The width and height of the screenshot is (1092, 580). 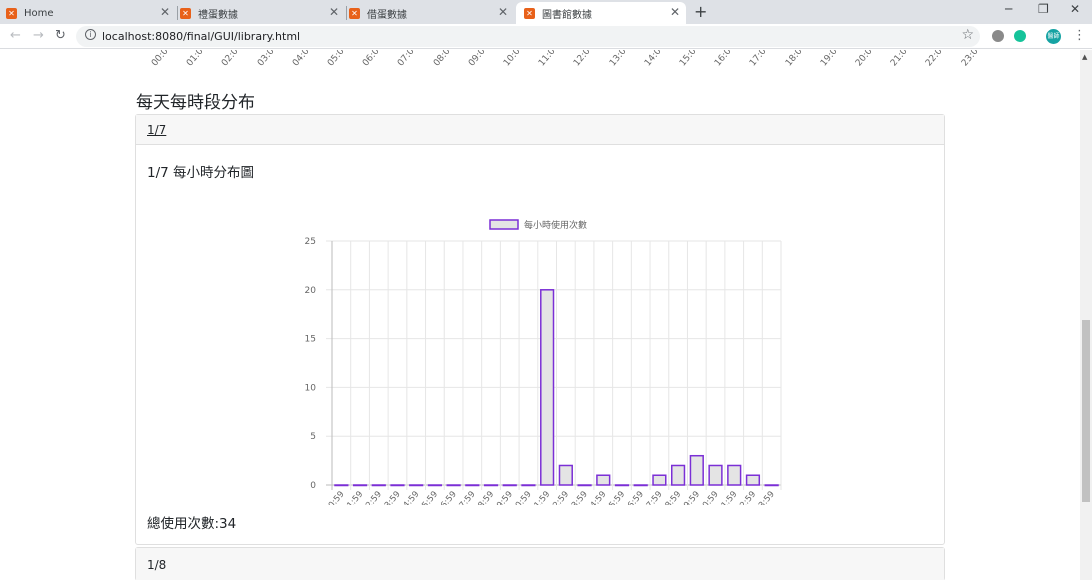 I want to click on axis-tick-label: 12:0, so click(x=583, y=59).